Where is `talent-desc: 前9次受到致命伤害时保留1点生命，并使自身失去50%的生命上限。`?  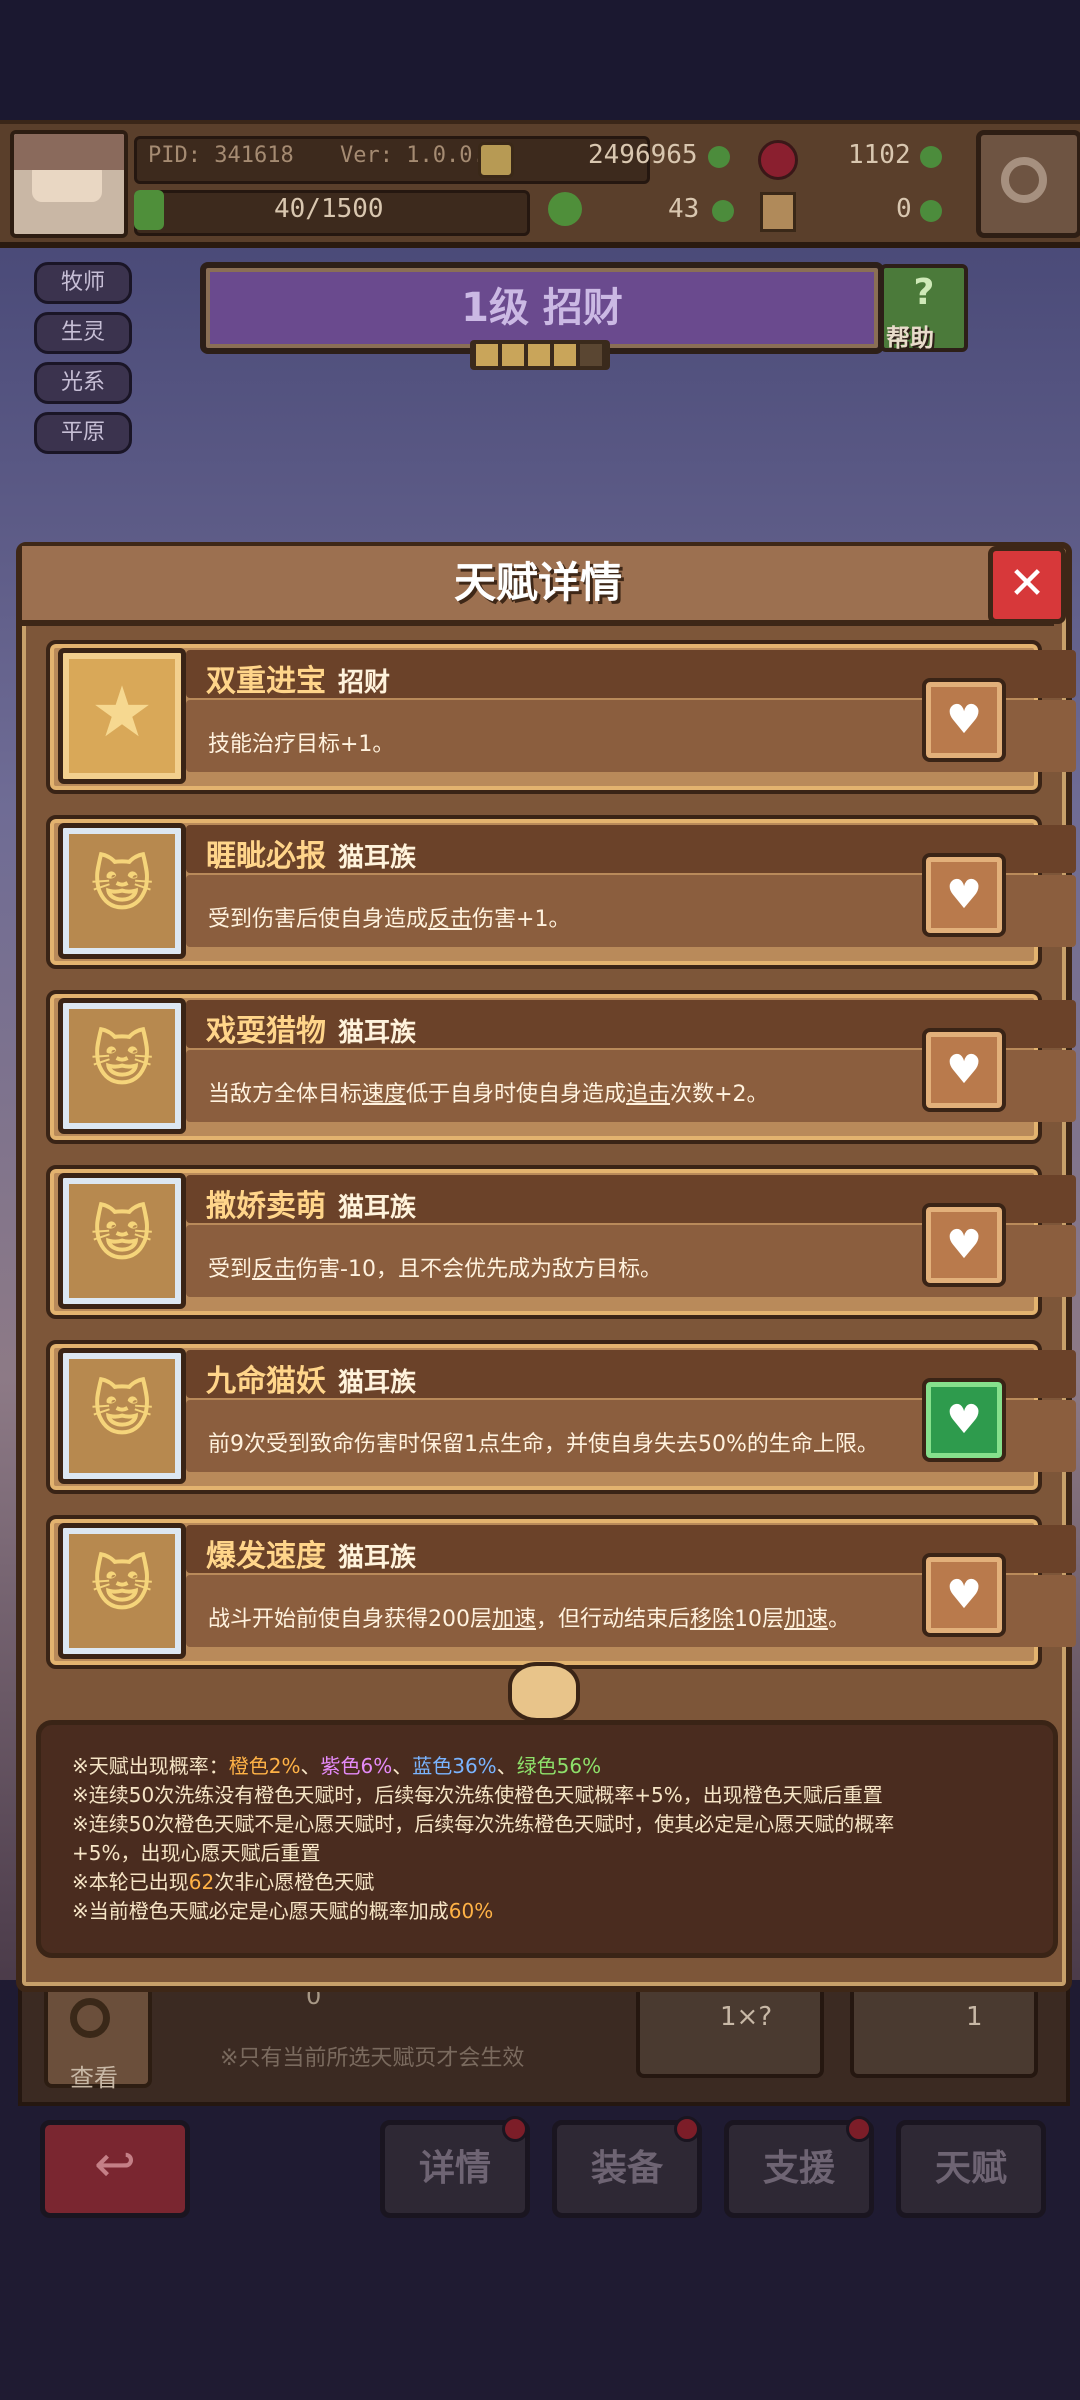
talent-desc: 前9次受到致命伤害时保留1点生命，并使自身失去50%的生命上限。 is located at coordinates (543, 1444).